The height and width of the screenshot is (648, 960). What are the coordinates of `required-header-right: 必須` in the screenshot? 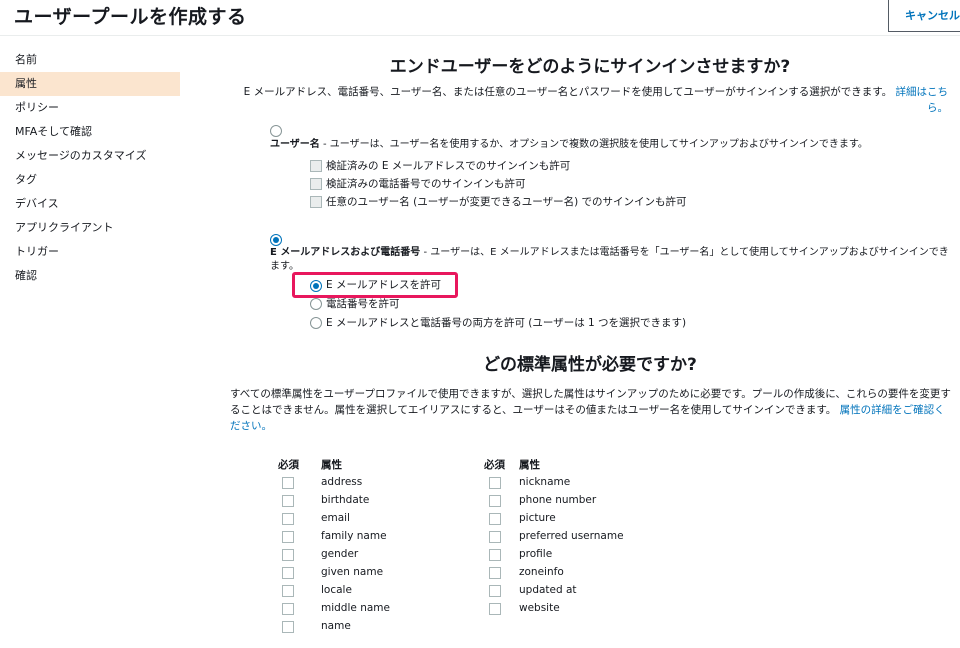 It's located at (494, 465).